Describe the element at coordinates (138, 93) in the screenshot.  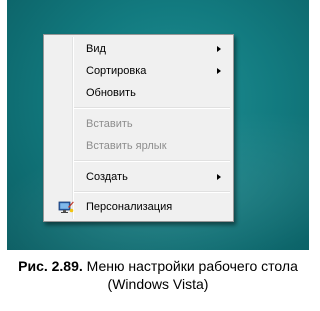
I see `menu-item-refresh: Обновить` at that location.